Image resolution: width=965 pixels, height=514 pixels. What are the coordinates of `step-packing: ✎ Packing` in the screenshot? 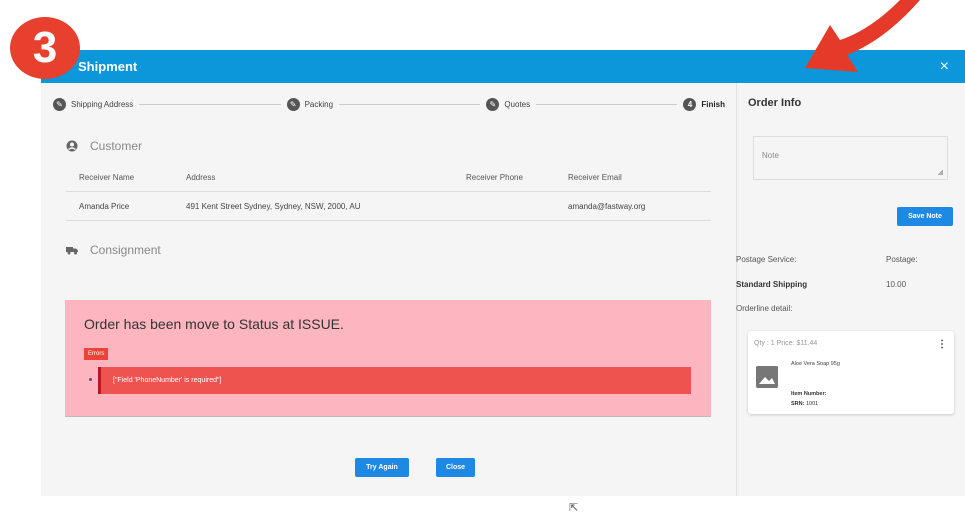 It's located at (310, 104).